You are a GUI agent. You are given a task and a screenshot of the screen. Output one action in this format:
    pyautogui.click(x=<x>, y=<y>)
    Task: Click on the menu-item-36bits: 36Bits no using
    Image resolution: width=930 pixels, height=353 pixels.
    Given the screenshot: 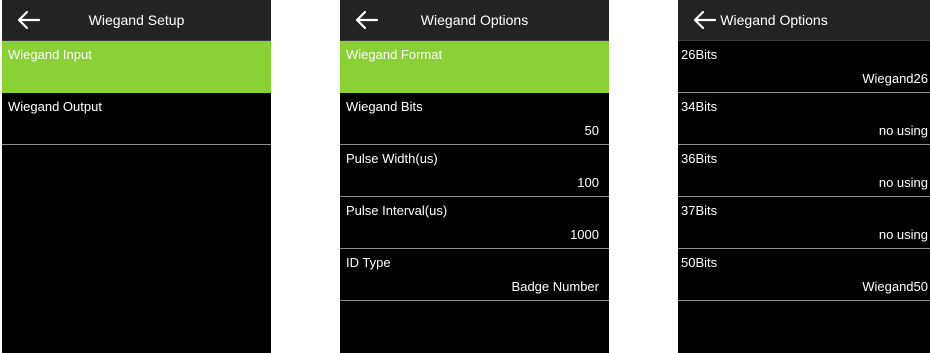 What is the action you would take?
    pyautogui.click(x=804, y=171)
    